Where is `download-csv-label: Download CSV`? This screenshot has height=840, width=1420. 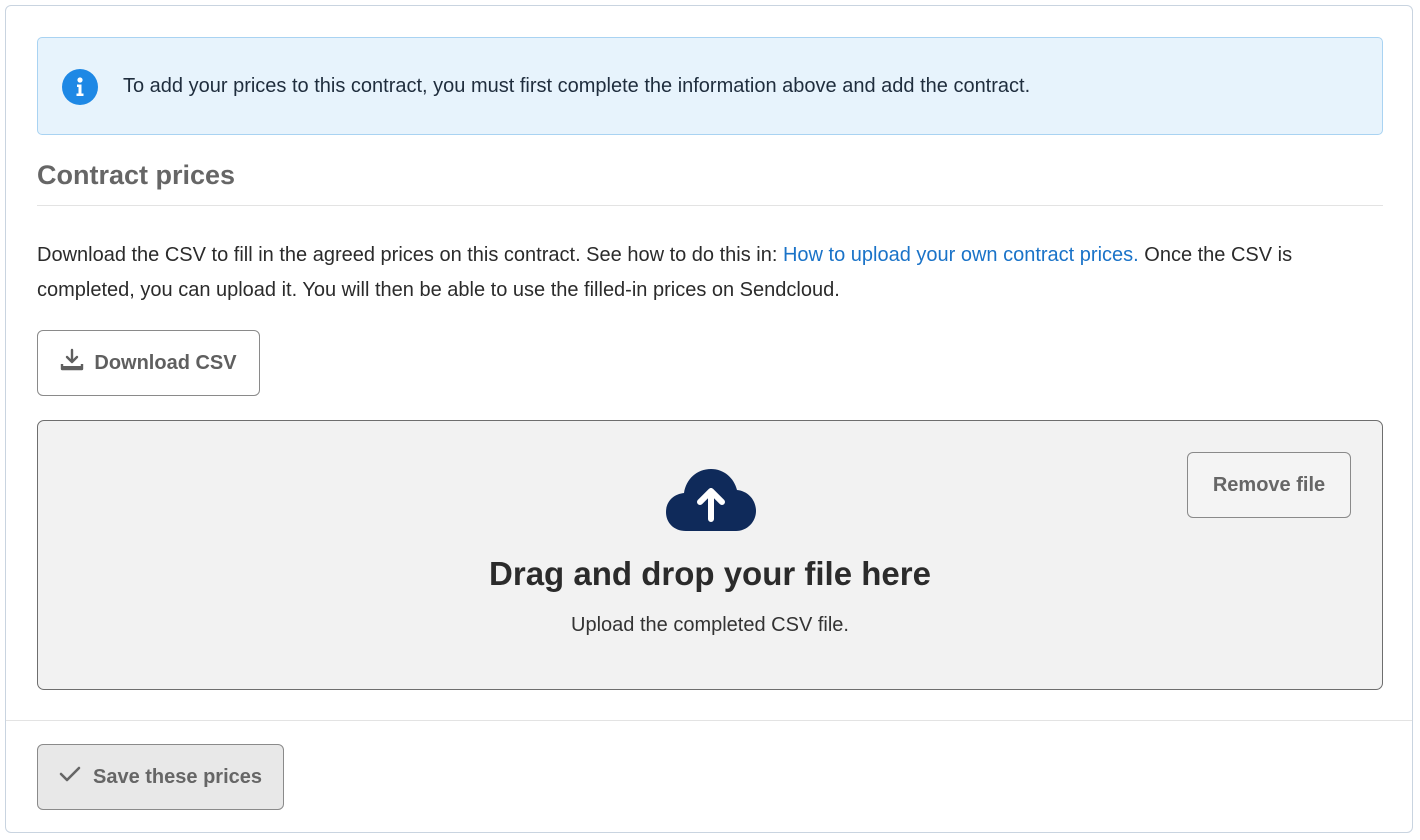
download-csv-label: Download CSV is located at coordinates (165, 362).